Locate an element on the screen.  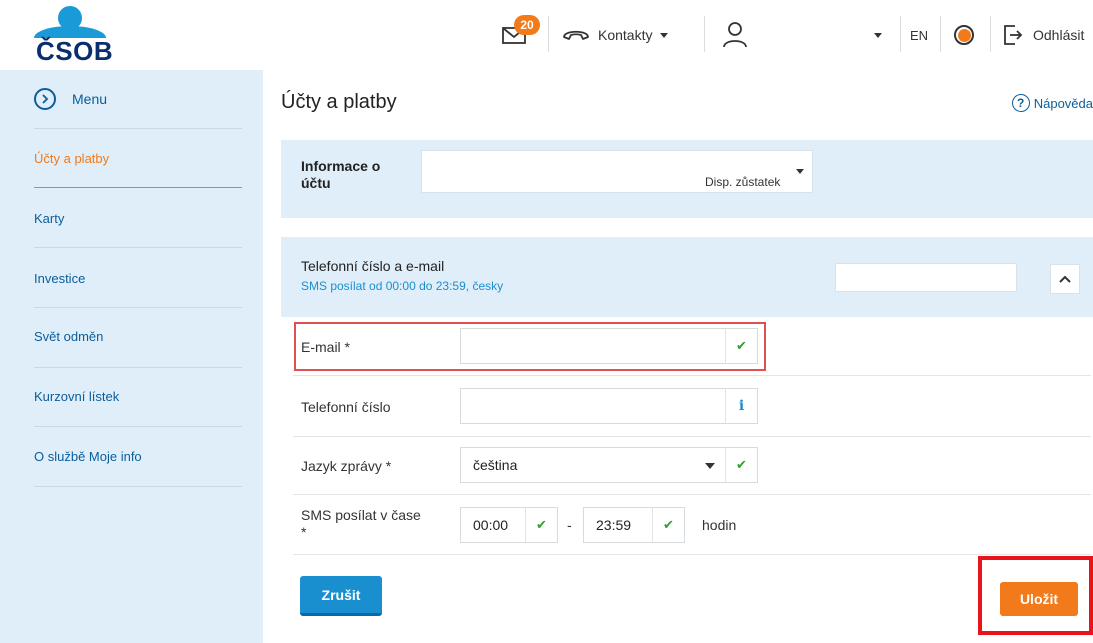
messages-button is located at coordinates (514, 35).